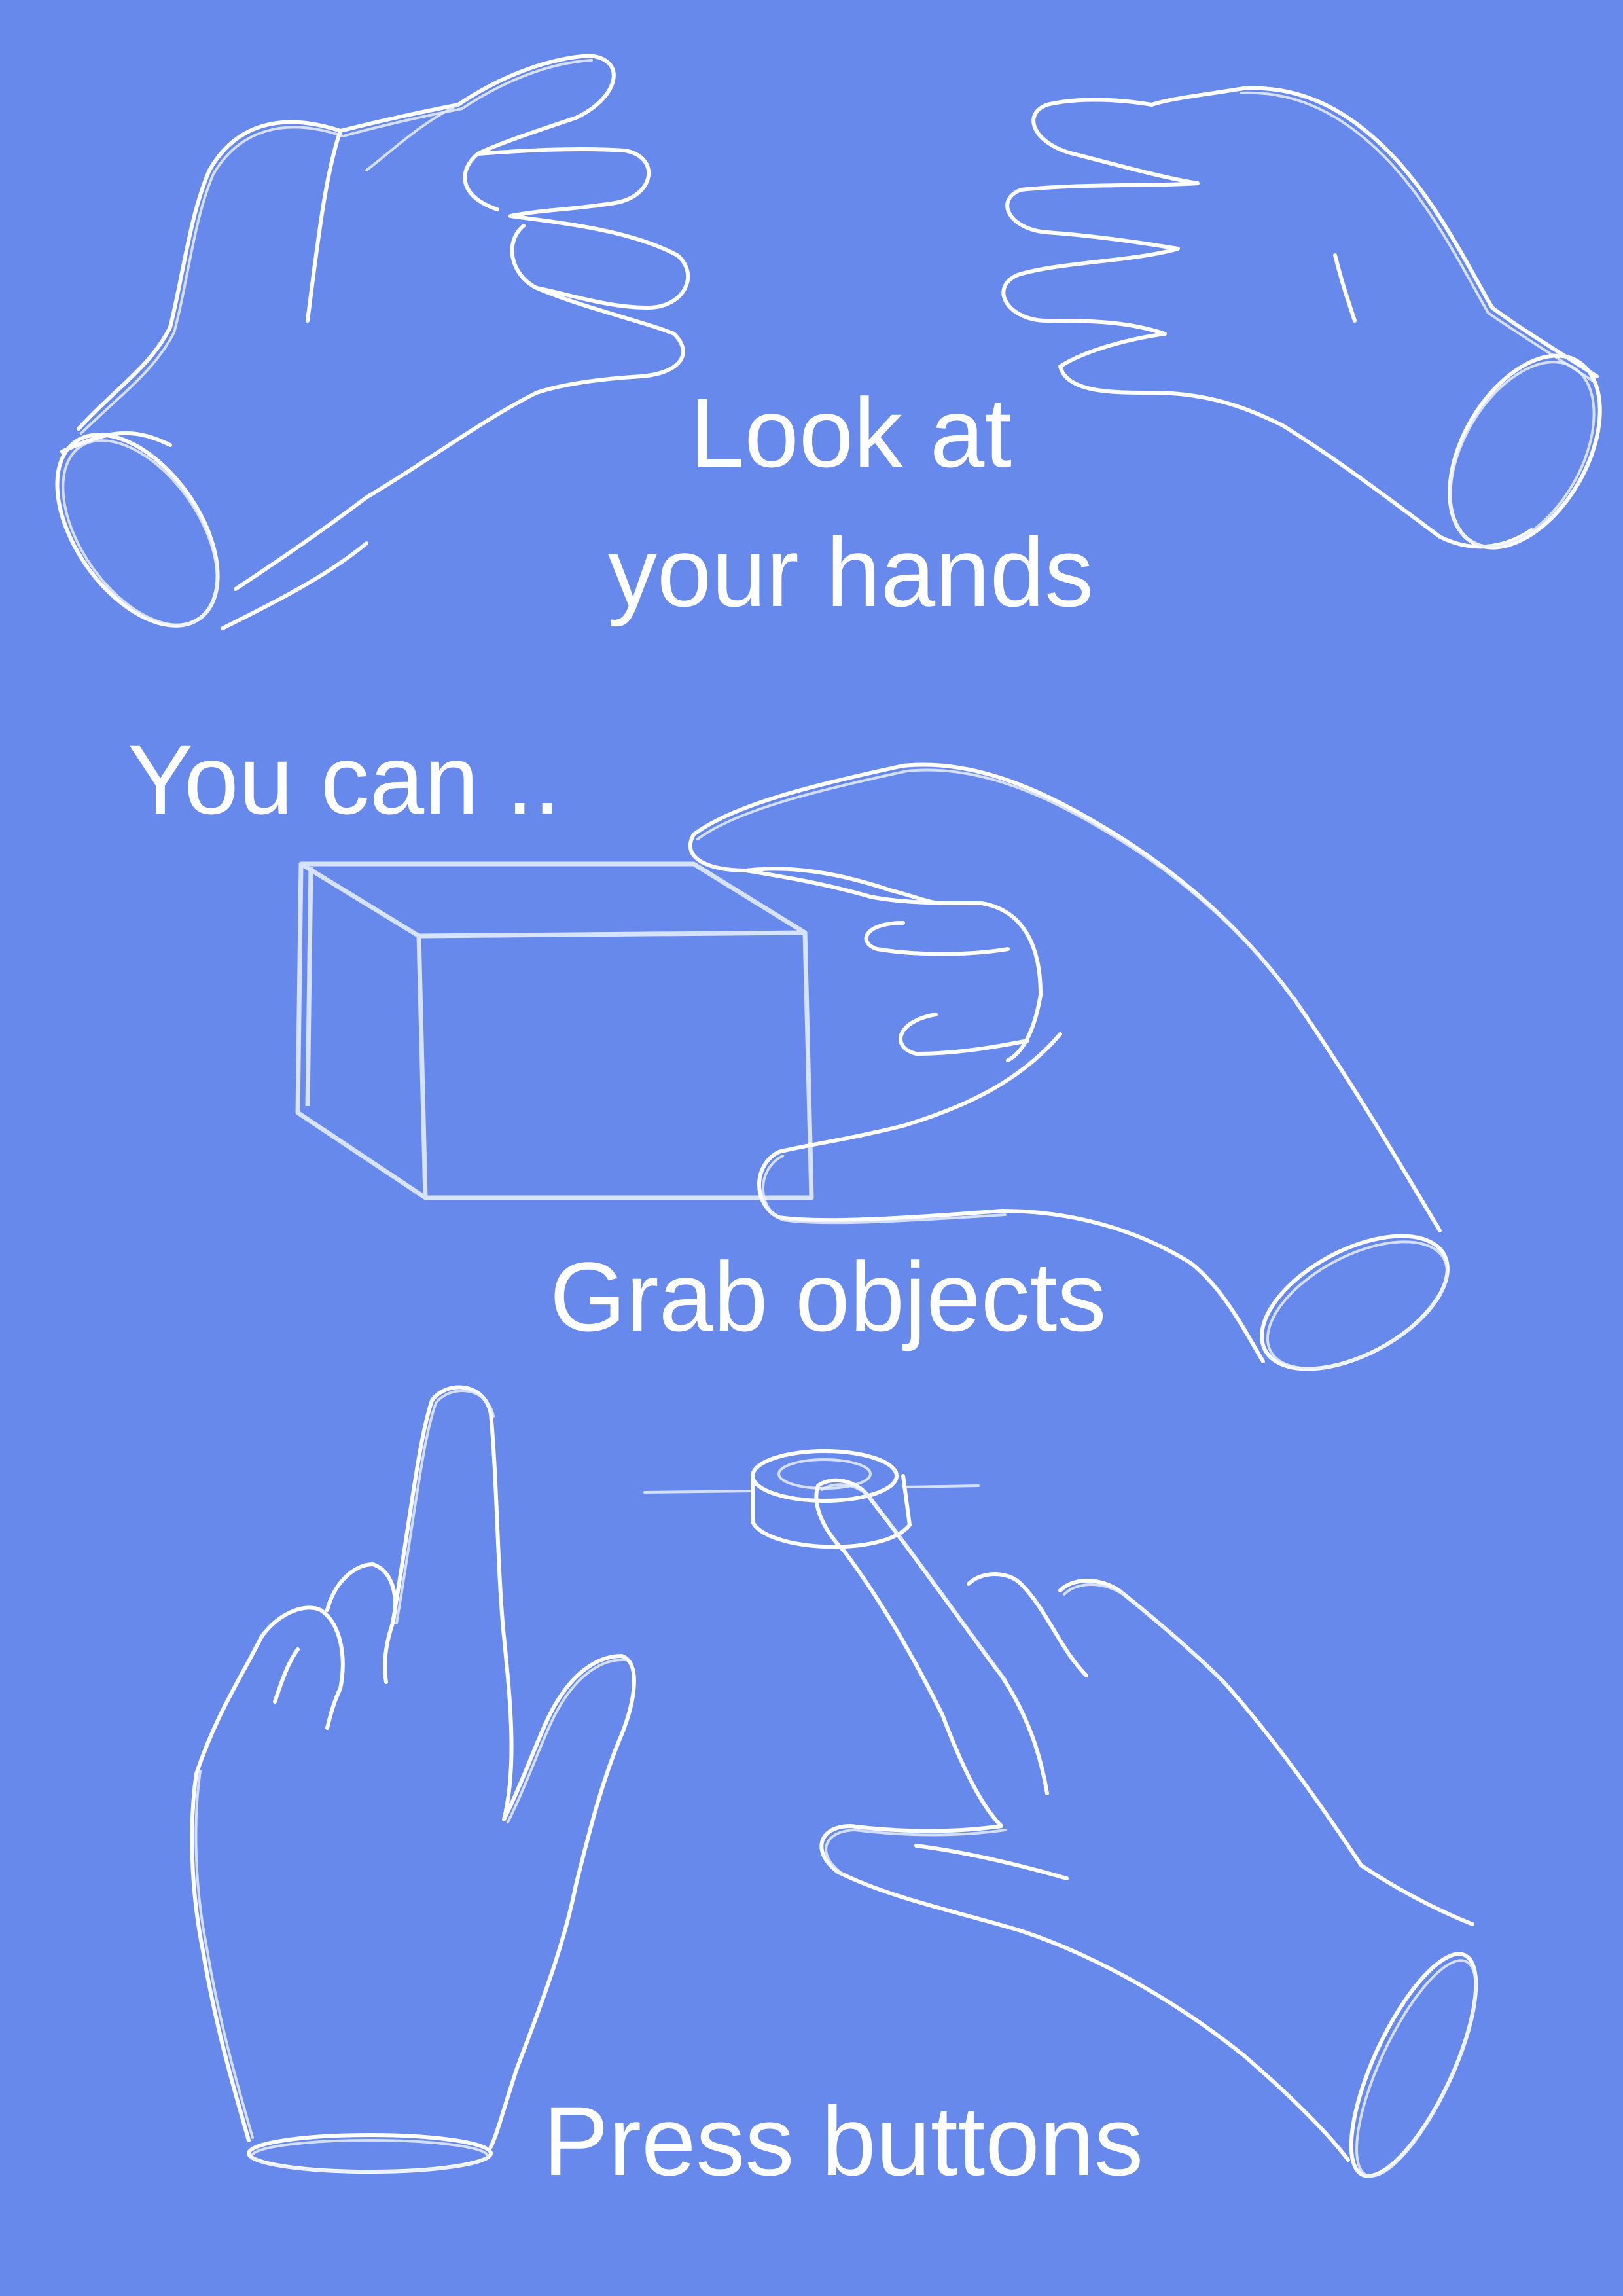  Describe the element at coordinates (345, 779) in the screenshot. I see `caption-you-can: You can ..` at that location.